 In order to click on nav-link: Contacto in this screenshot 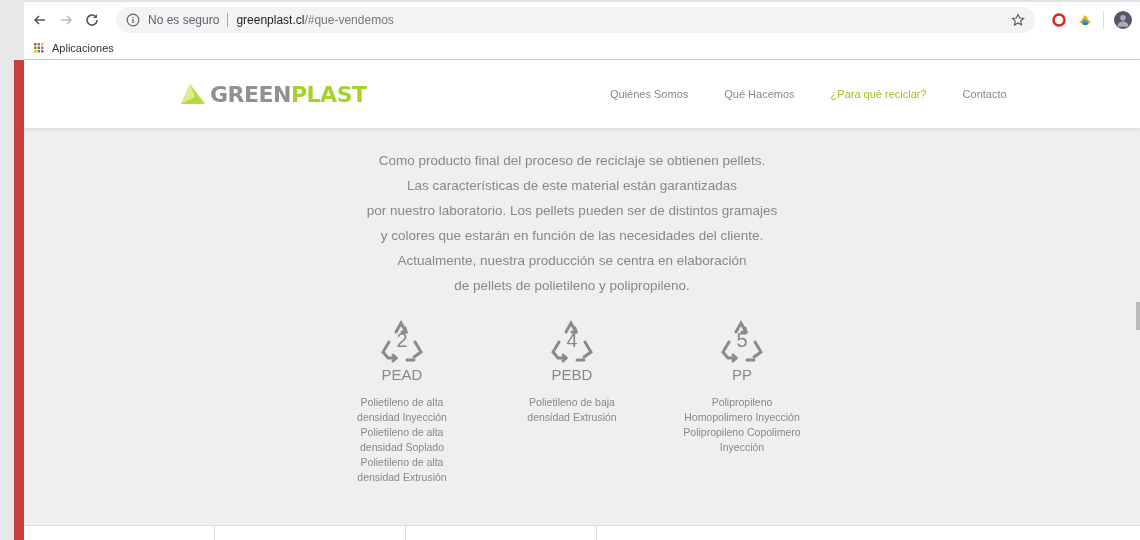, I will do `click(984, 94)`.